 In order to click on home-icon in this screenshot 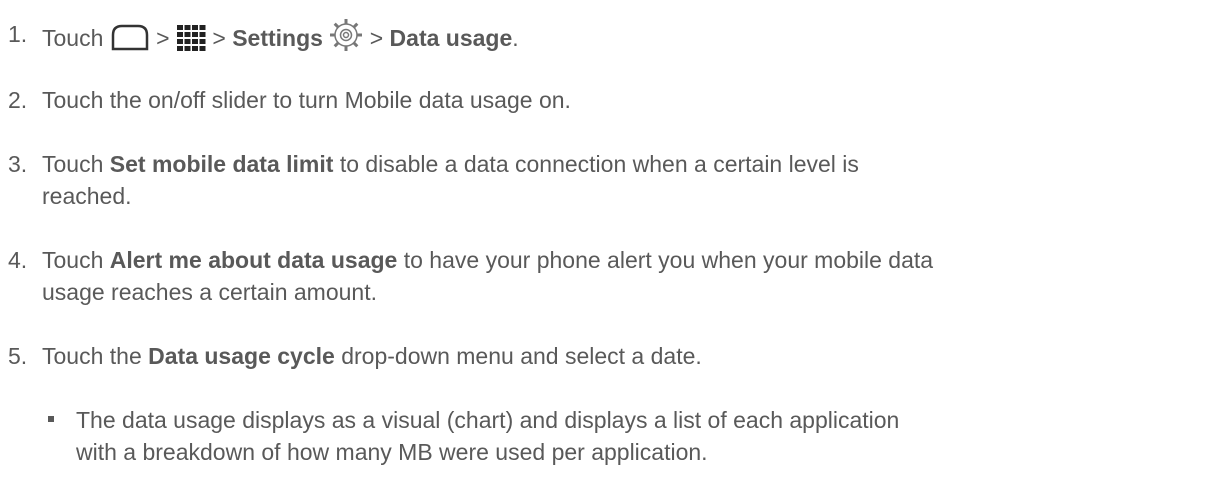, I will do `click(130, 41)`.